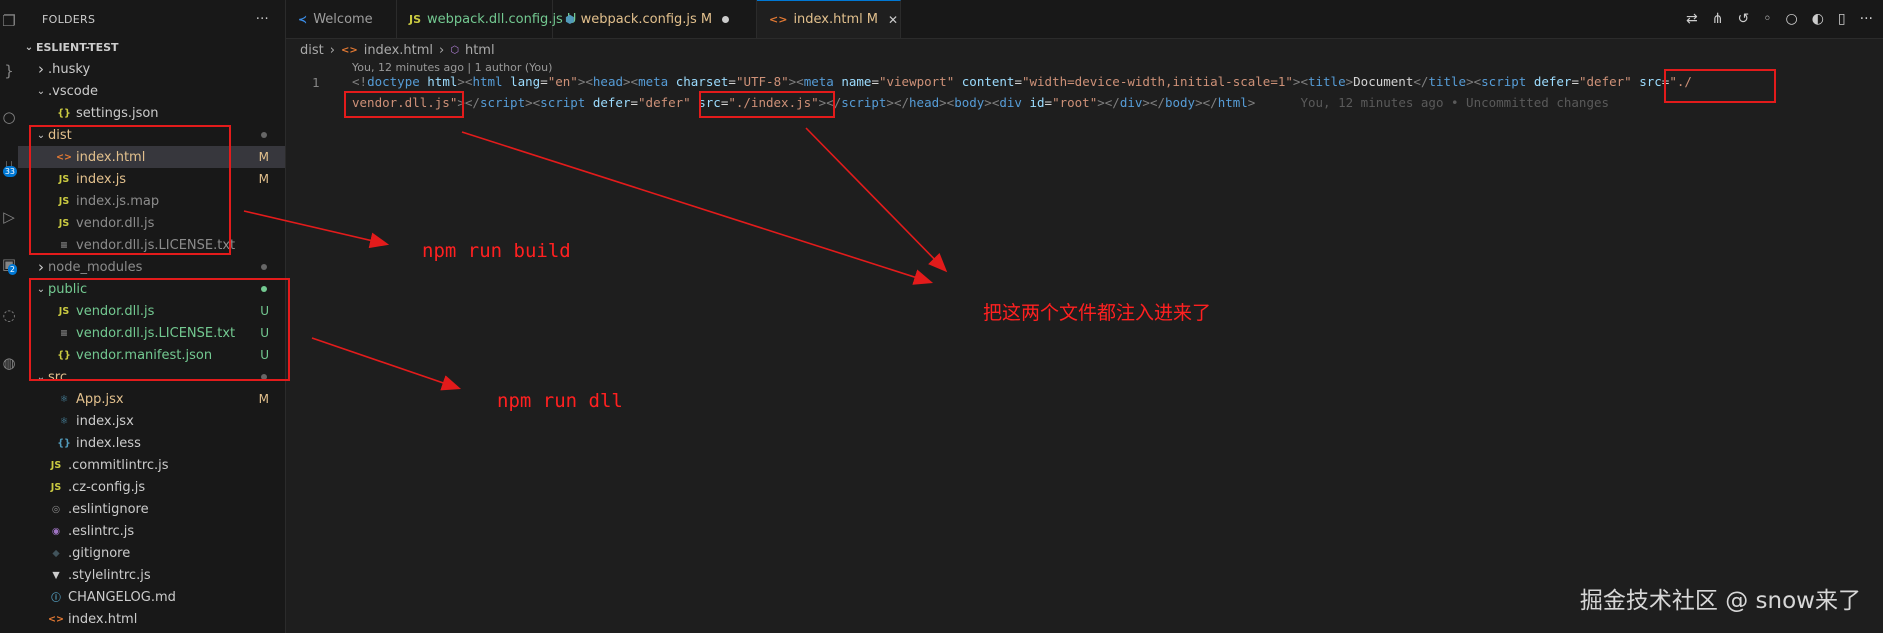 The width and height of the screenshot is (1883, 633). Describe the element at coordinates (122, 597) in the screenshot. I see `tree-item-label: CHANGELOG.md` at that location.